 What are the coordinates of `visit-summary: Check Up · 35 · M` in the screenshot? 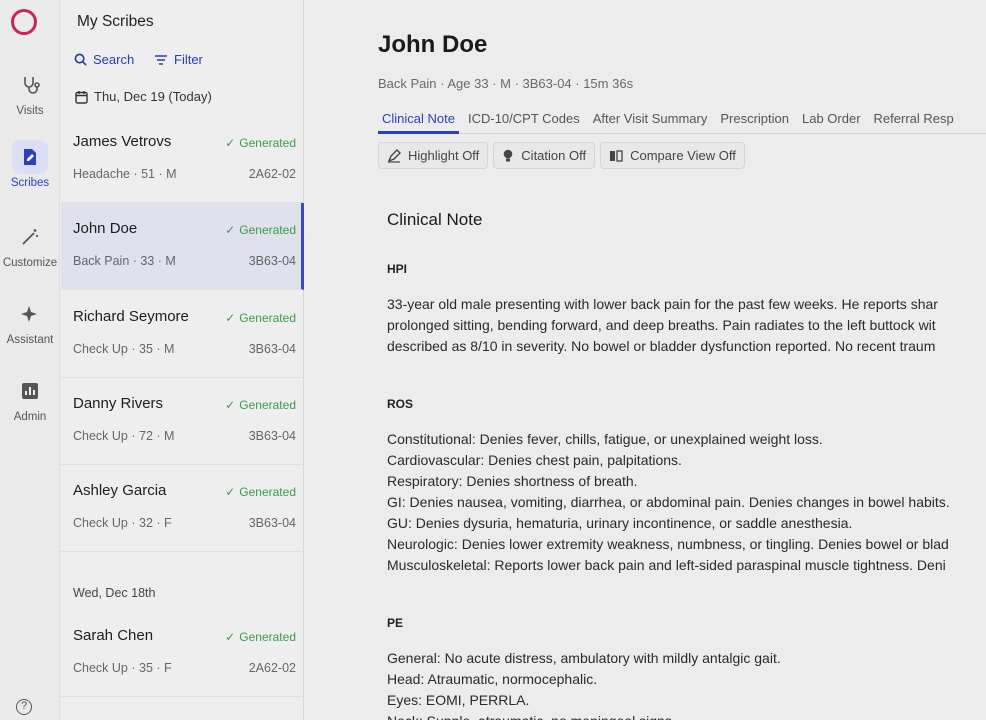 It's located at (124, 349).